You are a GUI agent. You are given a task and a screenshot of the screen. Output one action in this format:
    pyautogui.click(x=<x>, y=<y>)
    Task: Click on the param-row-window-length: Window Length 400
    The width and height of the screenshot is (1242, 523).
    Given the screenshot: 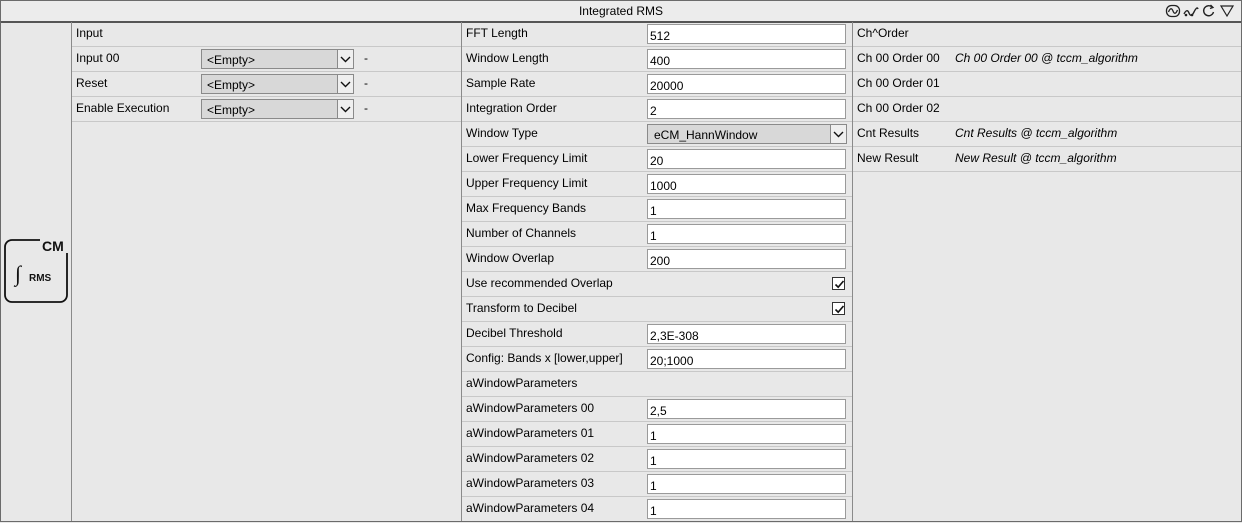 What is the action you would take?
    pyautogui.click(x=657, y=59)
    